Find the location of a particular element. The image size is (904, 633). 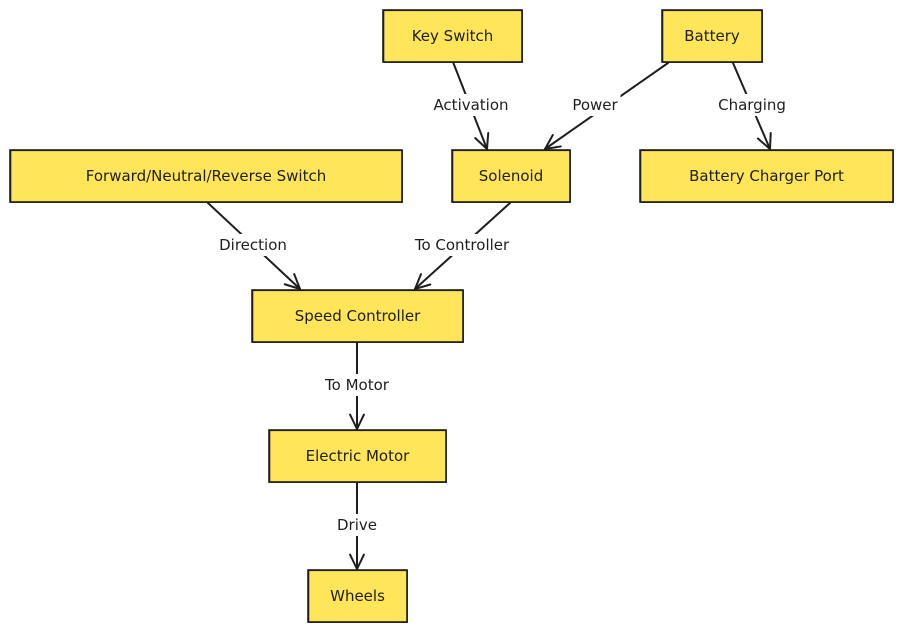

edge-speed-to-motor: To Motor is located at coordinates (357, 387).